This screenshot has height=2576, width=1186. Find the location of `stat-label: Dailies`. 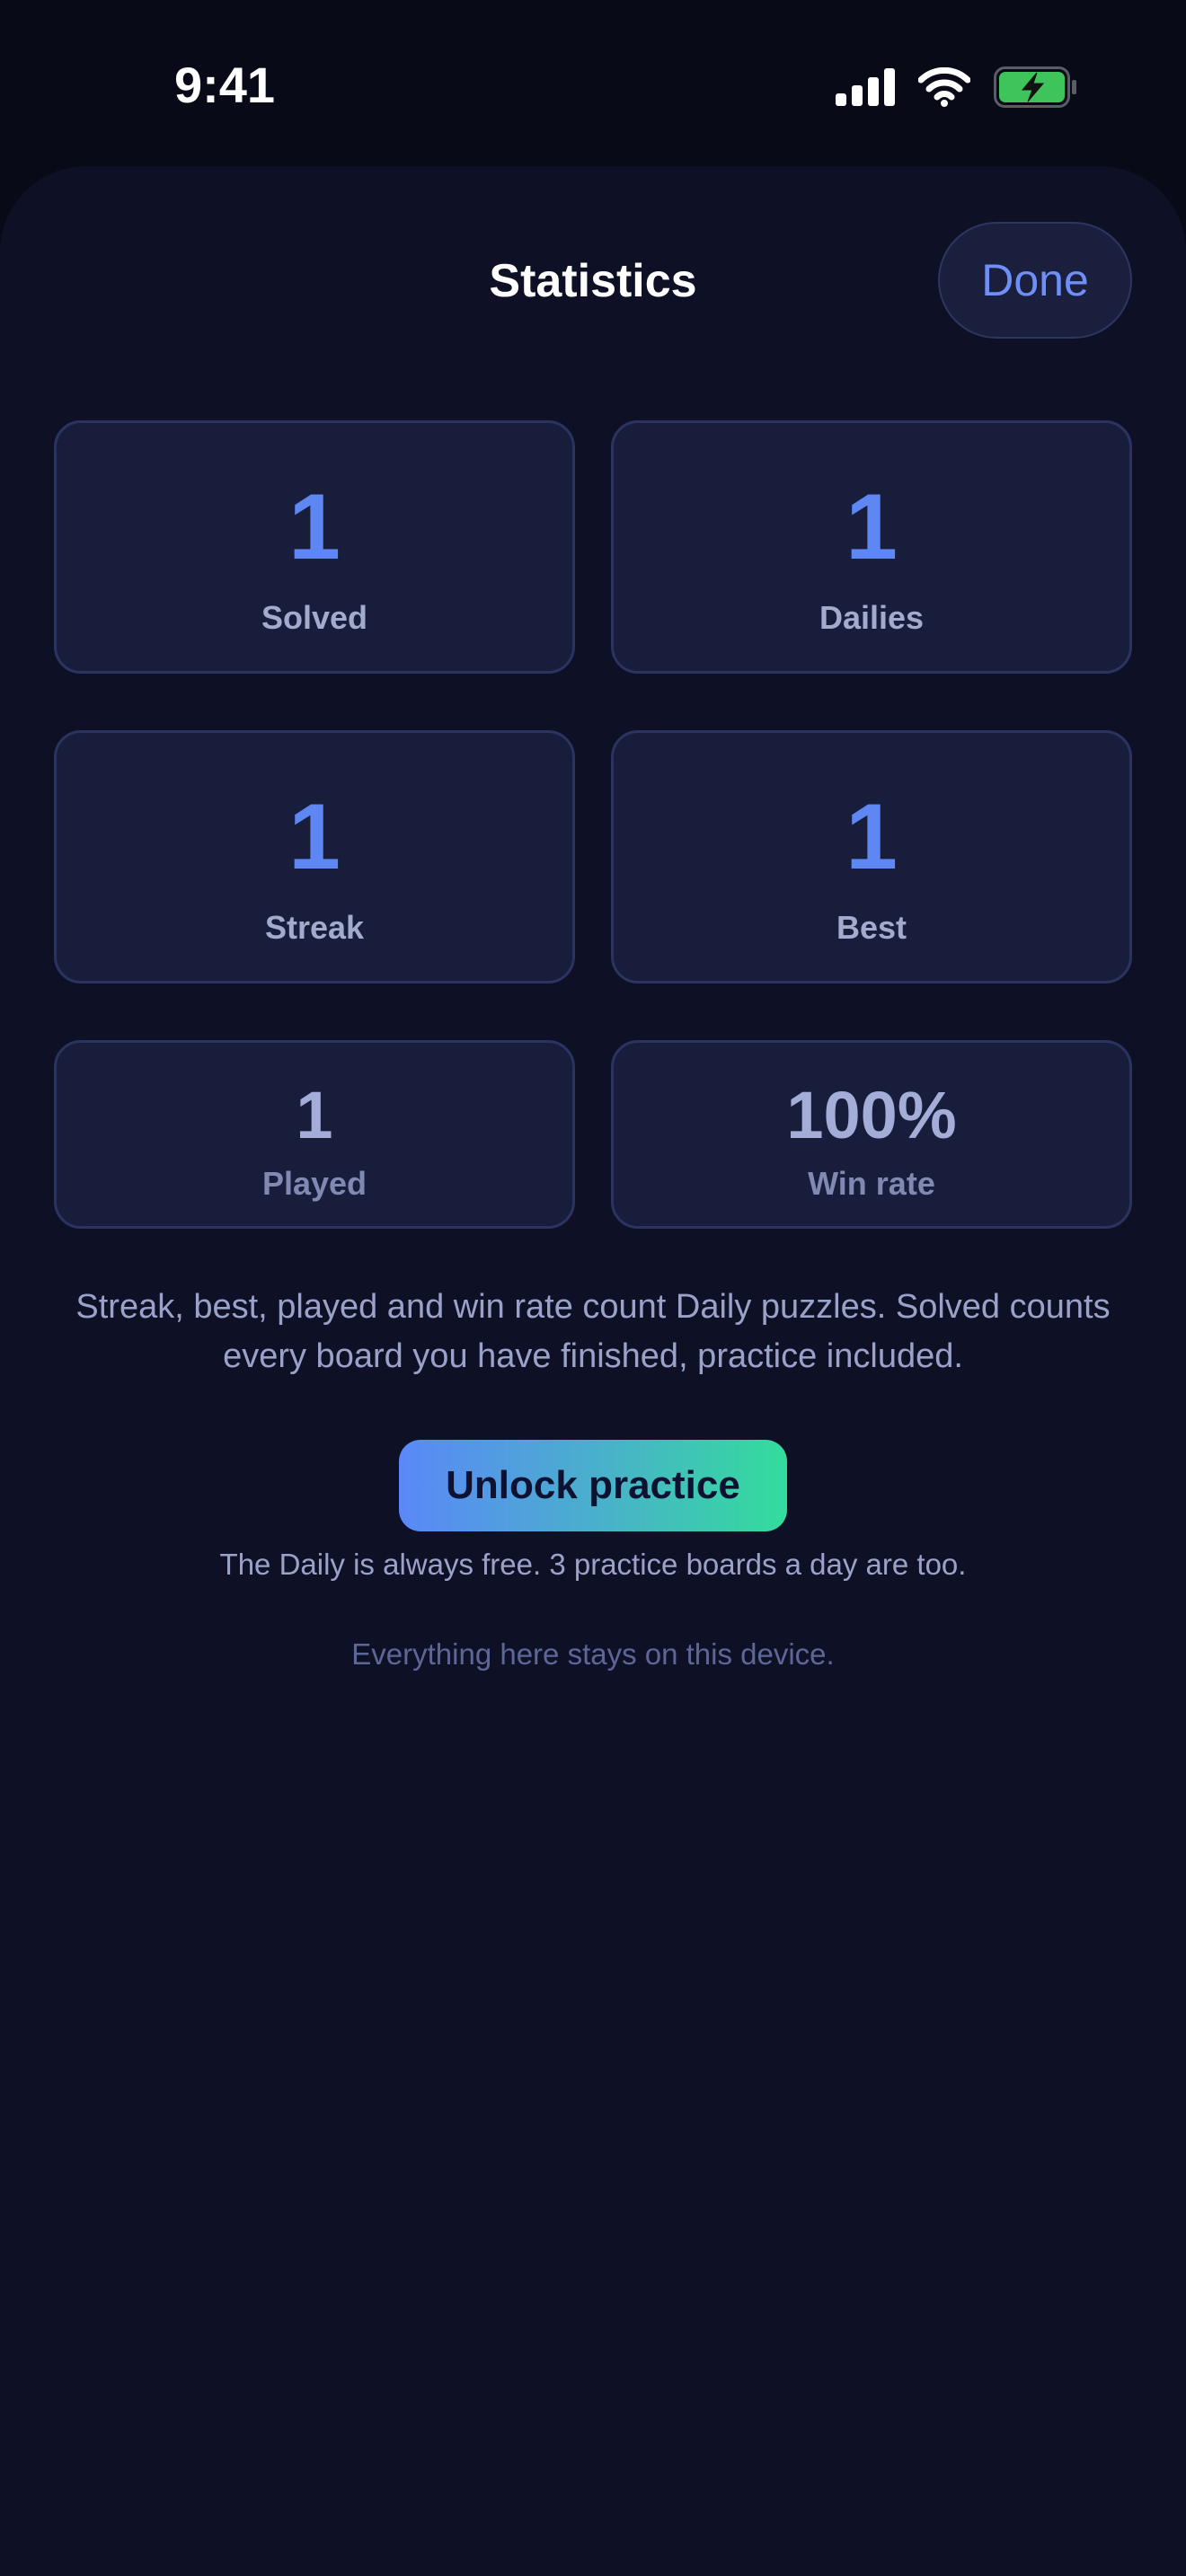

stat-label: Dailies is located at coordinates (872, 617).